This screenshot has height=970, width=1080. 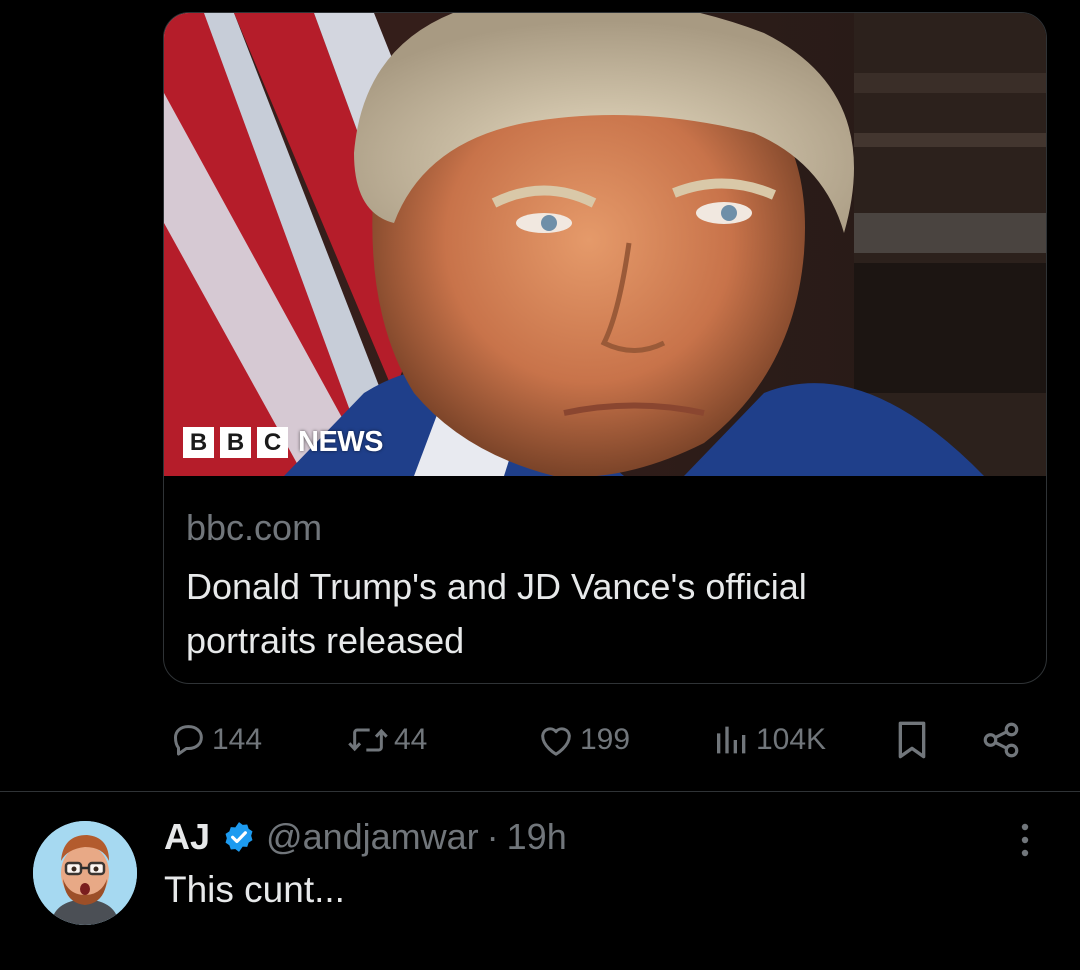 I want to click on card-title-line-1: Donald Trump's and JD Vance's official, so click(x=496, y=586).